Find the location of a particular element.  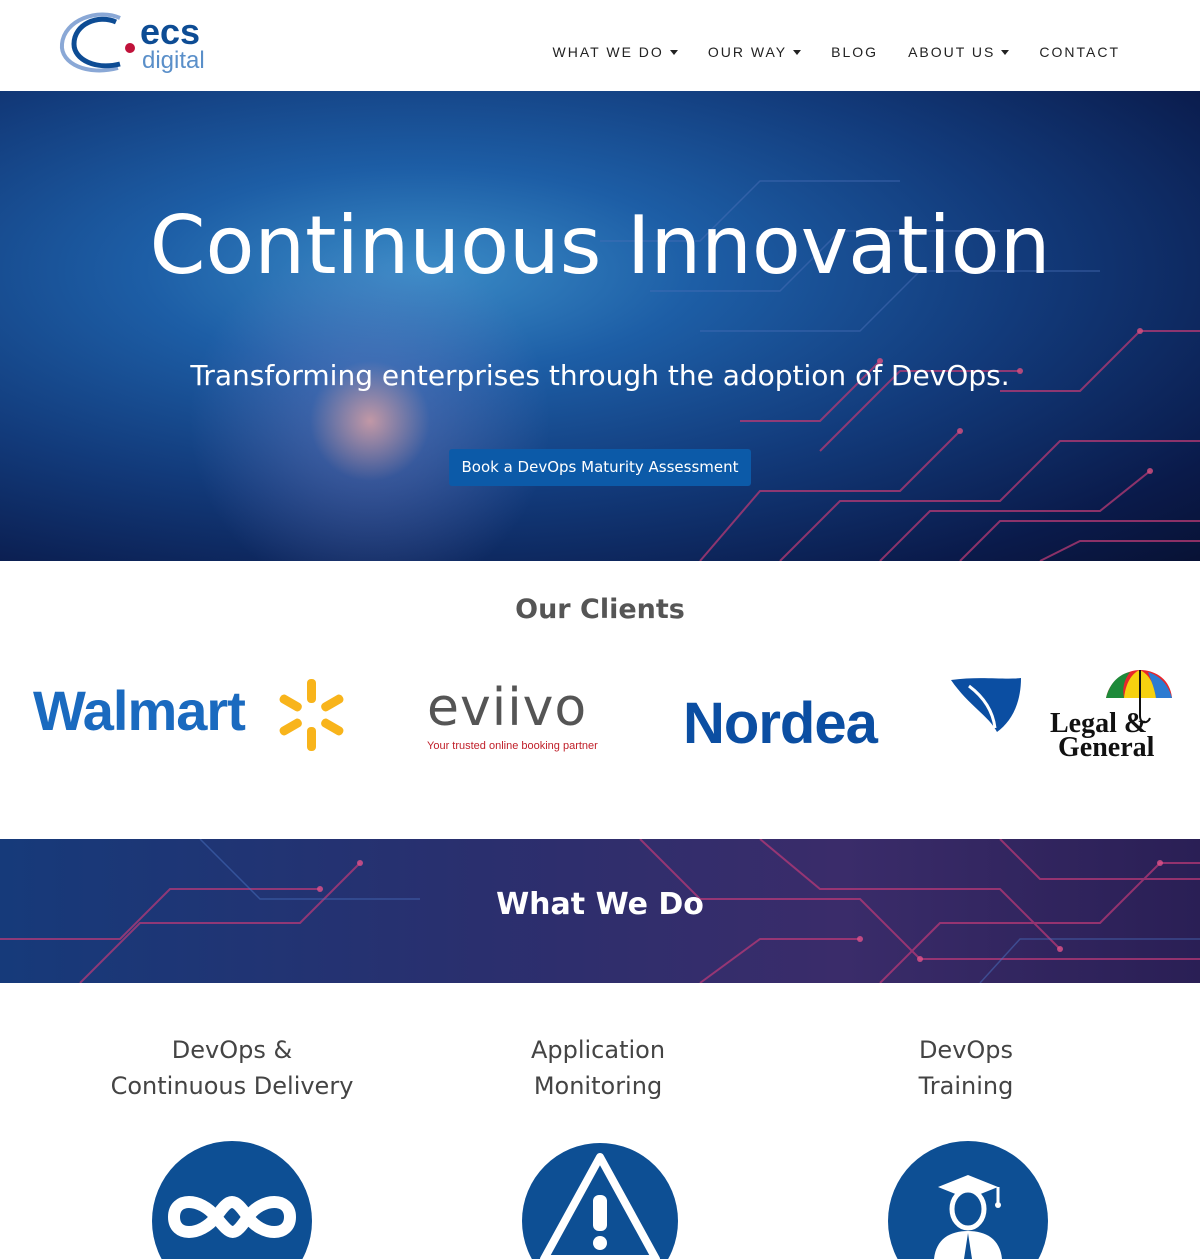

service-title-devops-training: DevOps Training is located at coordinates (966, 1068).